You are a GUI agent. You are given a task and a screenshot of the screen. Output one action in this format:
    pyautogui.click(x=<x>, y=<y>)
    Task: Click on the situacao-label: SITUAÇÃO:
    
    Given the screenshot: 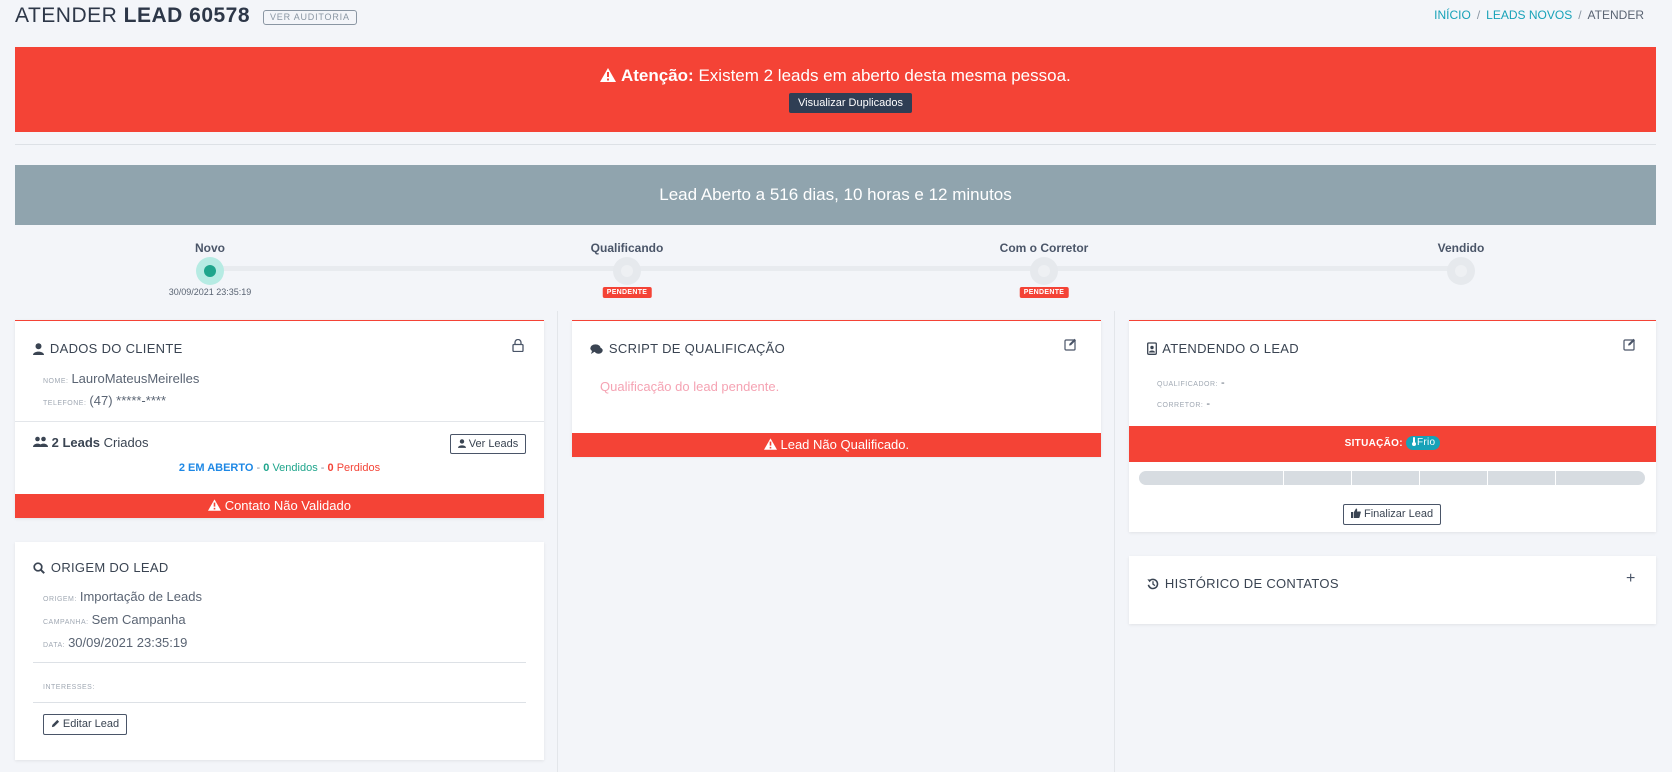 What is the action you would take?
    pyautogui.click(x=1373, y=443)
    